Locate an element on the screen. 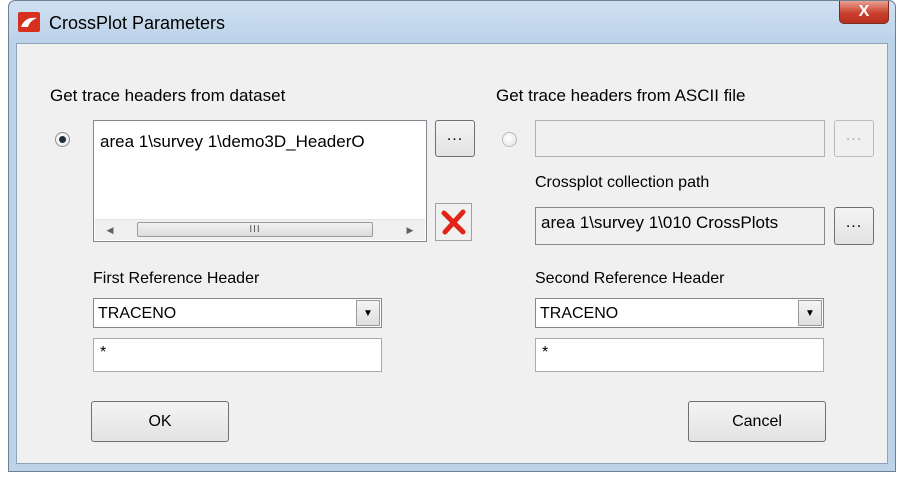 The height and width of the screenshot is (477, 904). scroll-left-icon: ◀ is located at coordinates (110, 230).